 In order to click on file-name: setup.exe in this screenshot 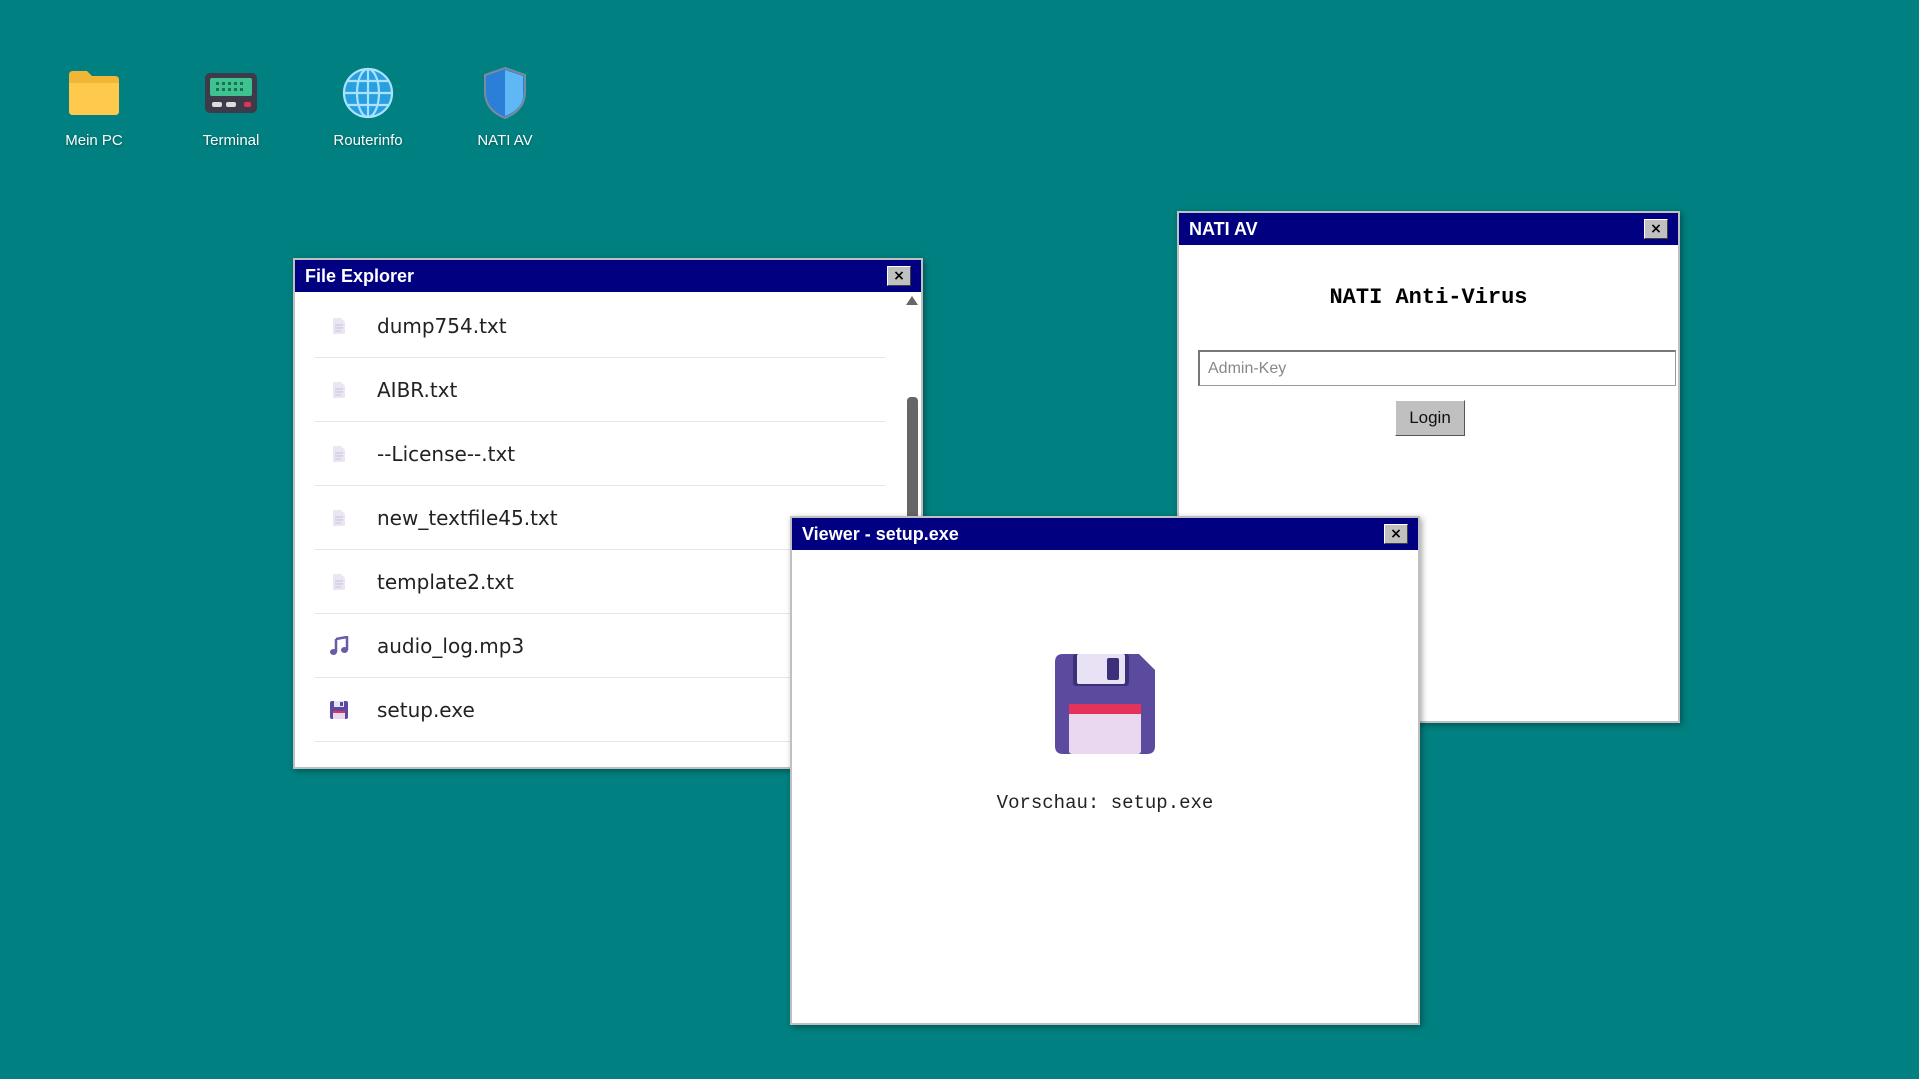, I will do `click(426, 709)`.